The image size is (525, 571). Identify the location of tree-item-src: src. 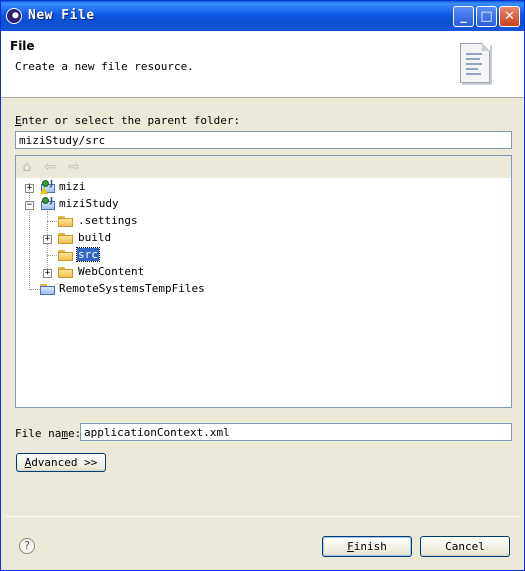
(256, 255).